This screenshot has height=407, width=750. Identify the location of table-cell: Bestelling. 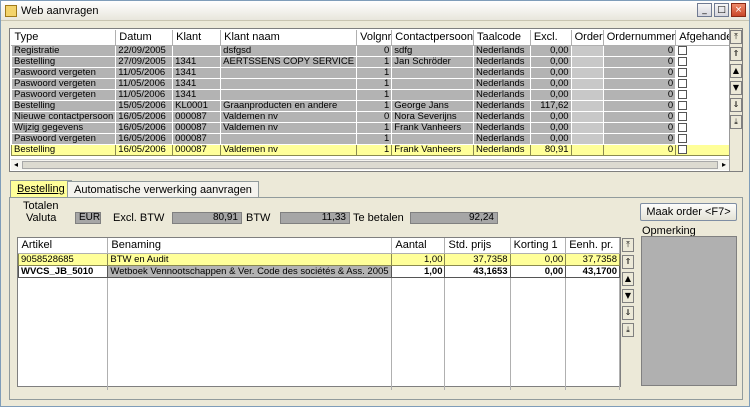
(63, 105).